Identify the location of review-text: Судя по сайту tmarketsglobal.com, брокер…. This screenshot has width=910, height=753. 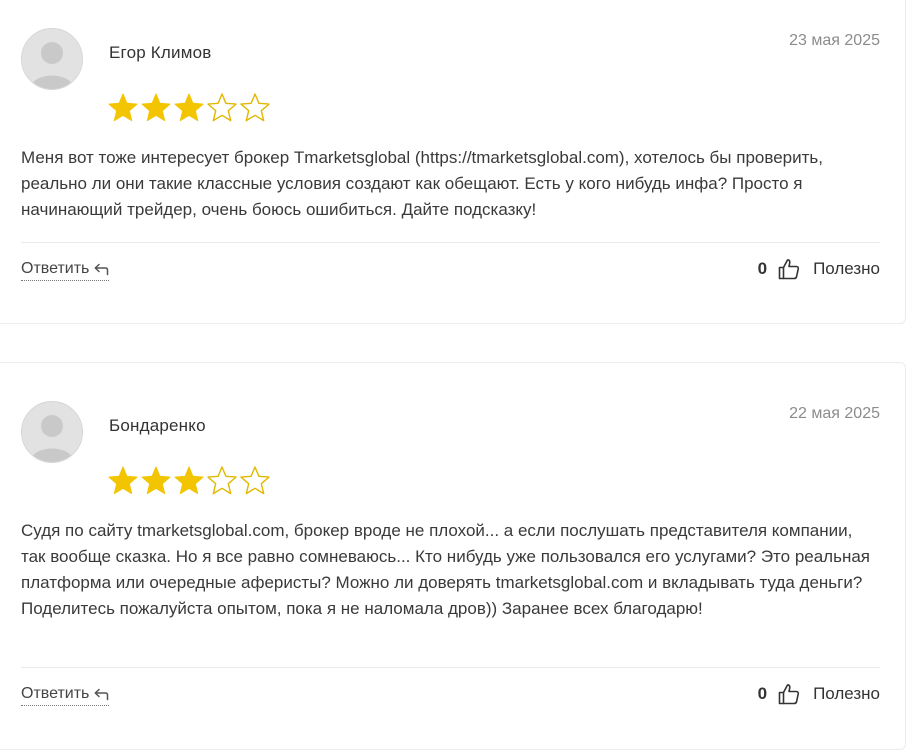
(446, 569).